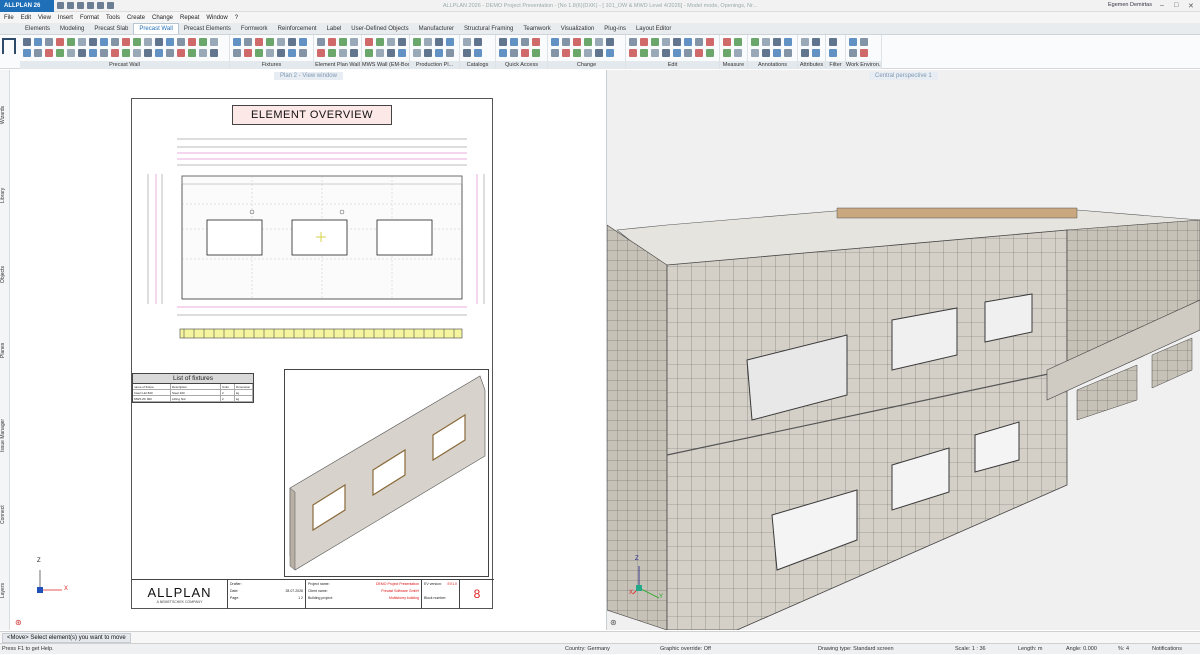  I want to click on status-percent: %: 4, so click(1123, 649).